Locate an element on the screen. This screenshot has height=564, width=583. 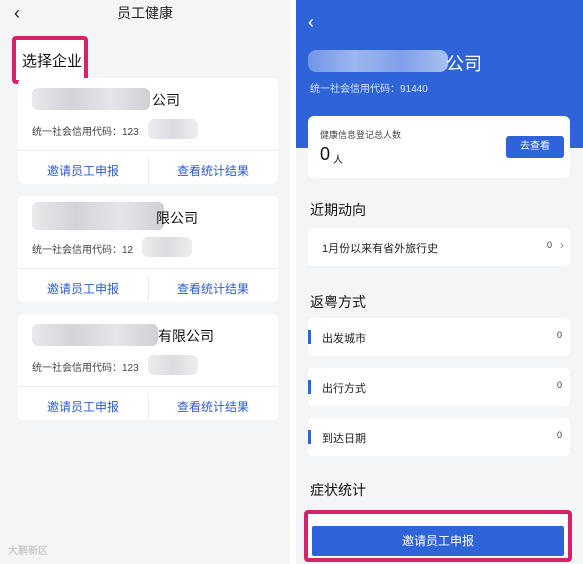
company-name: 限公司 is located at coordinates (177, 218).